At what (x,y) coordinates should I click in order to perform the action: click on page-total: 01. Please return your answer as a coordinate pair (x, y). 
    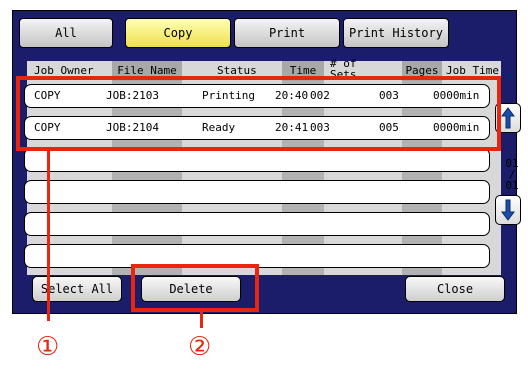
    Looking at the image, I should click on (512, 185).